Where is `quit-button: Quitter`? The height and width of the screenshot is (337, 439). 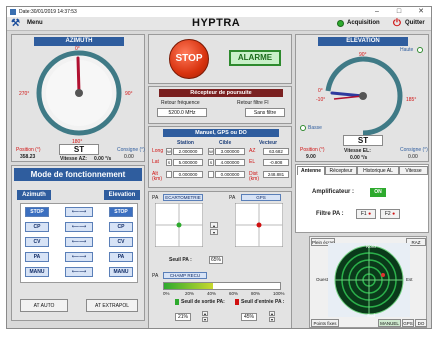 quit-button: Quitter is located at coordinates (415, 23).